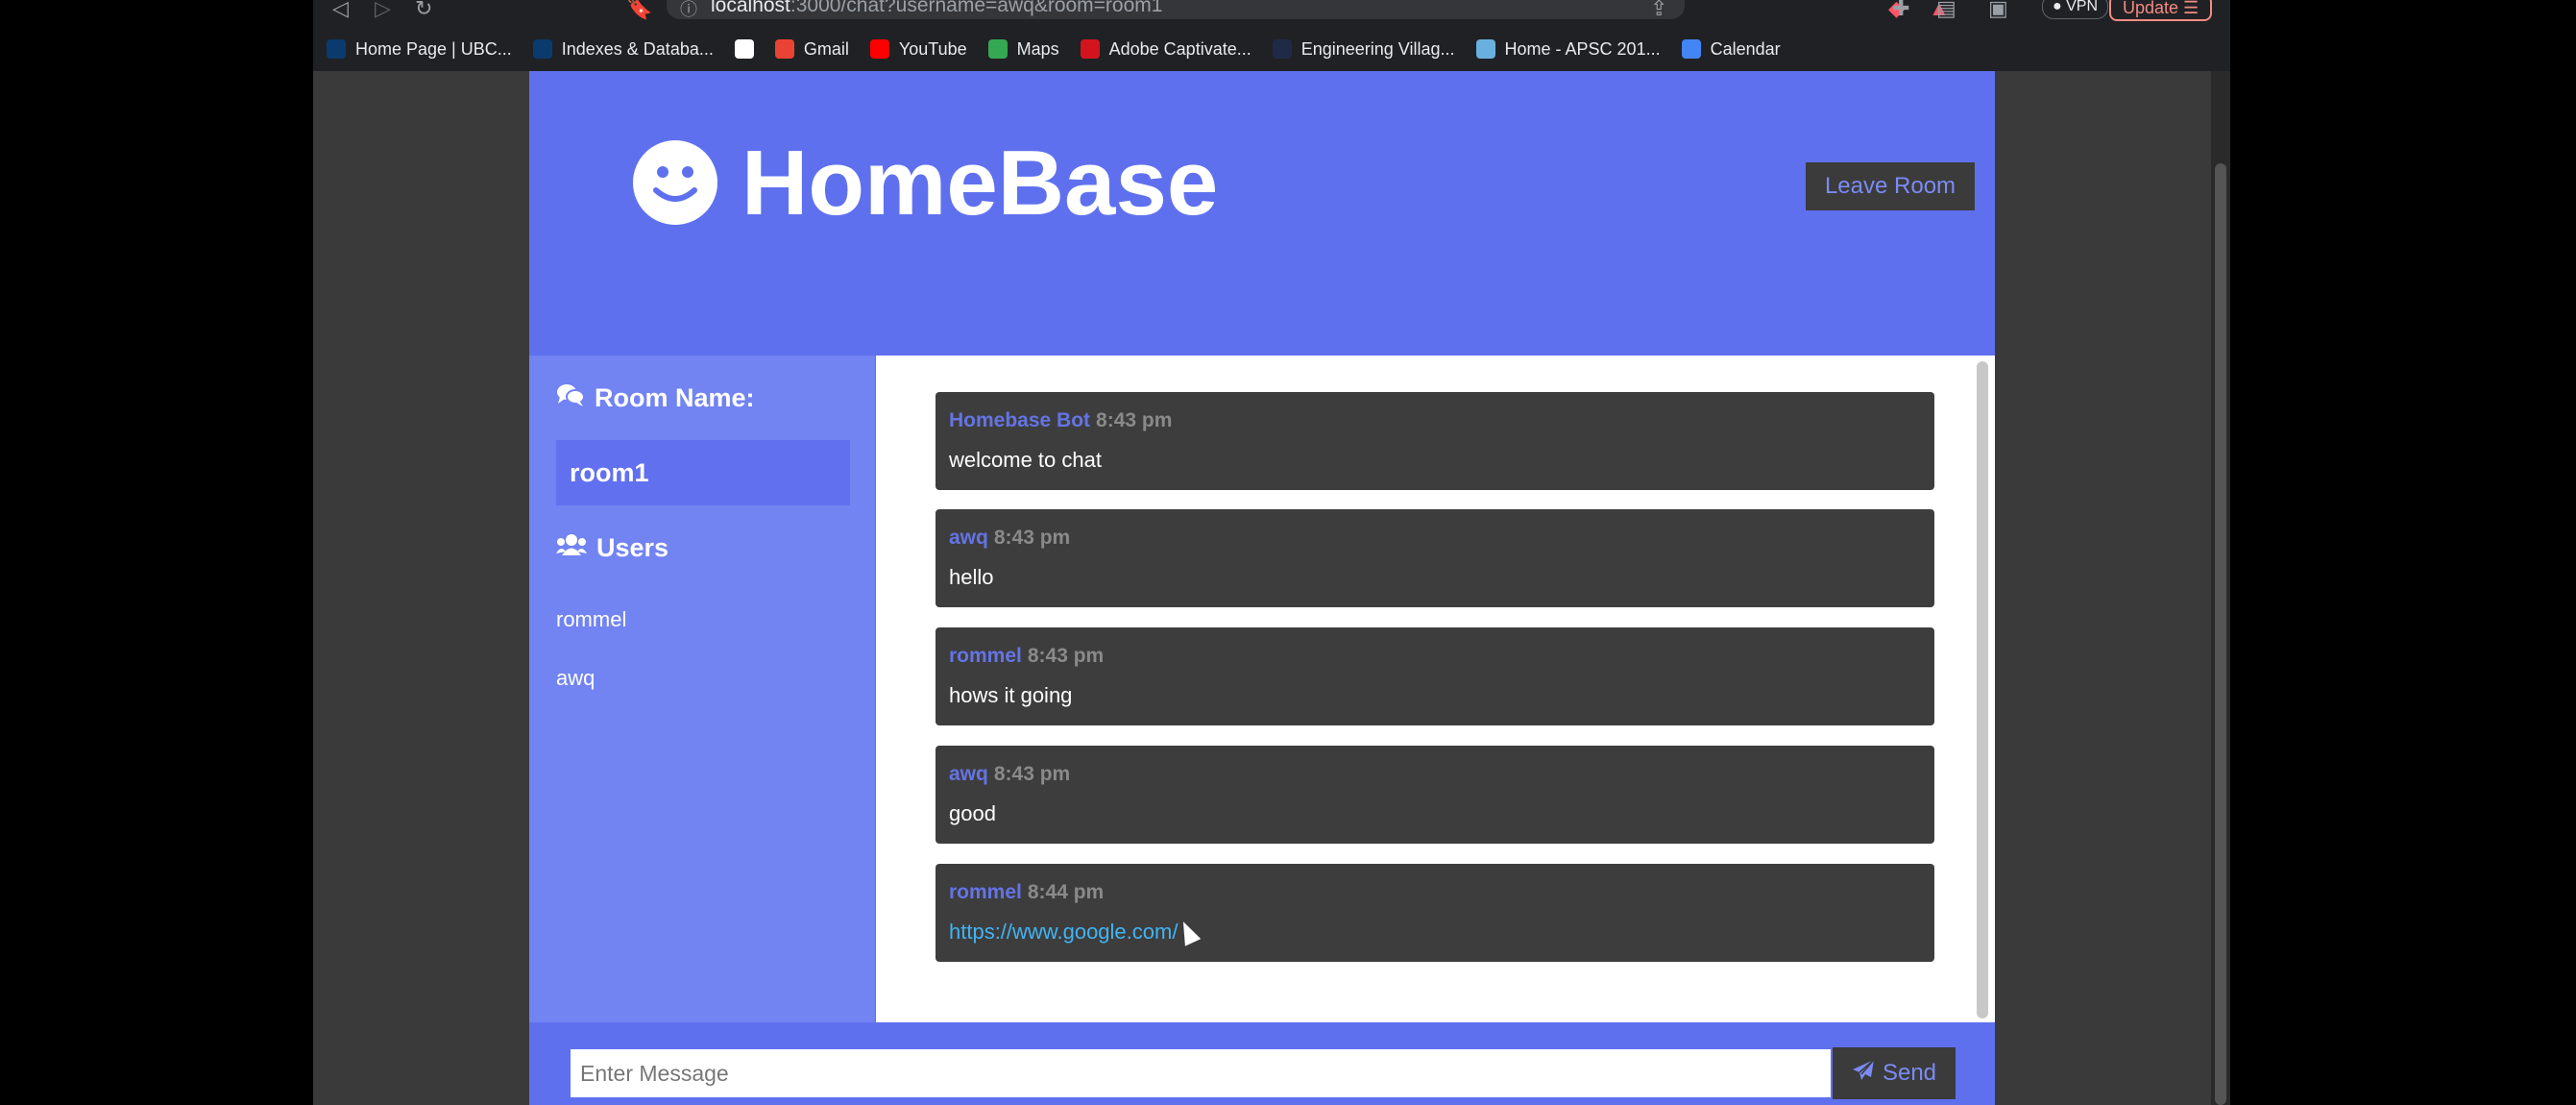 This screenshot has height=1105, width=2576. What do you see at coordinates (932, 48) in the screenshot?
I see `bookmark-label: YouTube` at bounding box center [932, 48].